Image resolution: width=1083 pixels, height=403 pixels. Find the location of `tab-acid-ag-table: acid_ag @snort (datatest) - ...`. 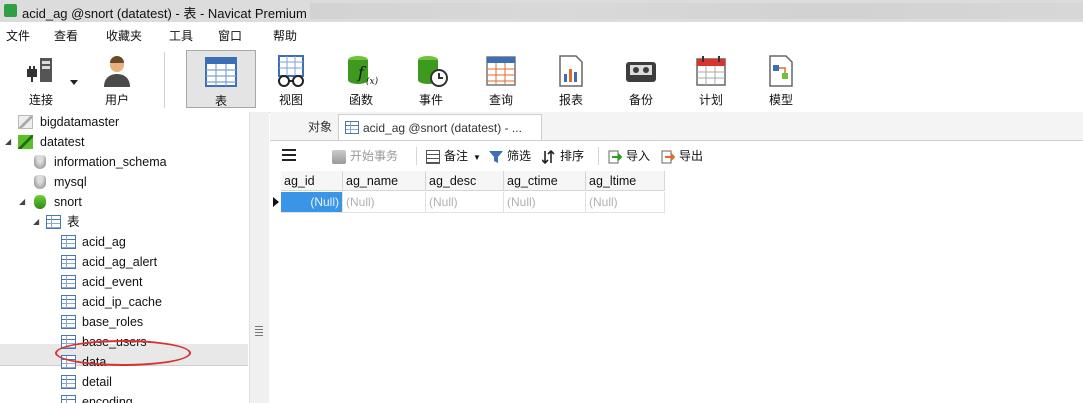

tab-acid-ag-table: acid_ag @snort (datatest) - ... is located at coordinates (440, 127).